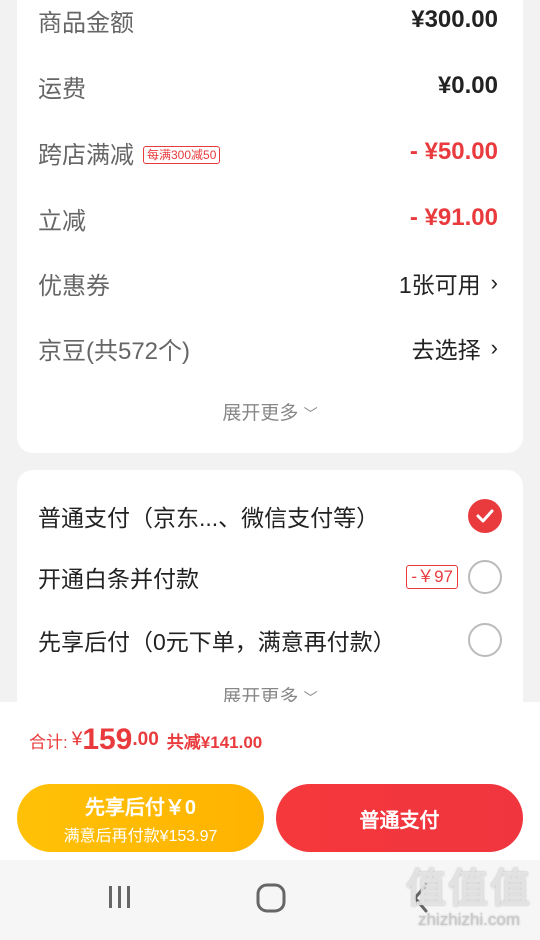 This screenshot has width=540, height=940. I want to click on payment-option-normal: 普通支付（京东...、微信支付等）, so click(270, 516).